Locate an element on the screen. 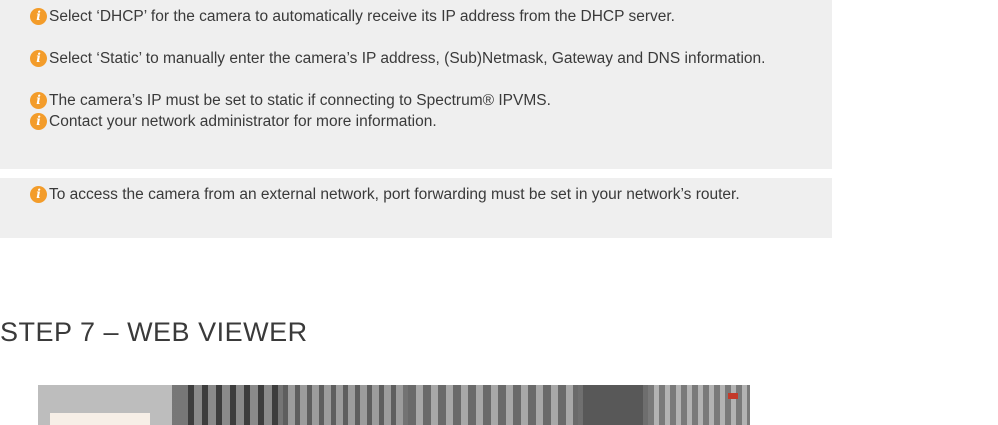  viewer-side-panel is located at coordinates (105, 405).